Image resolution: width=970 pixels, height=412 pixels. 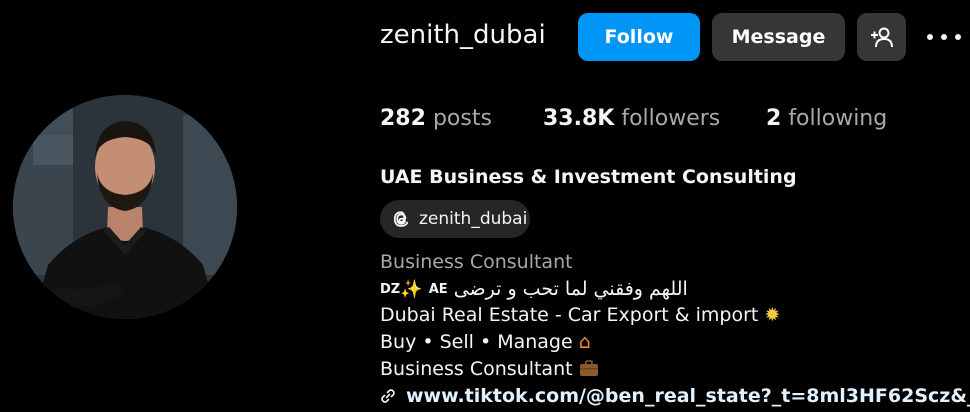 What do you see at coordinates (476, 369) in the screenshot?
I see `bio-line4-text: Business Consultant` at bounding box center [476, 369].